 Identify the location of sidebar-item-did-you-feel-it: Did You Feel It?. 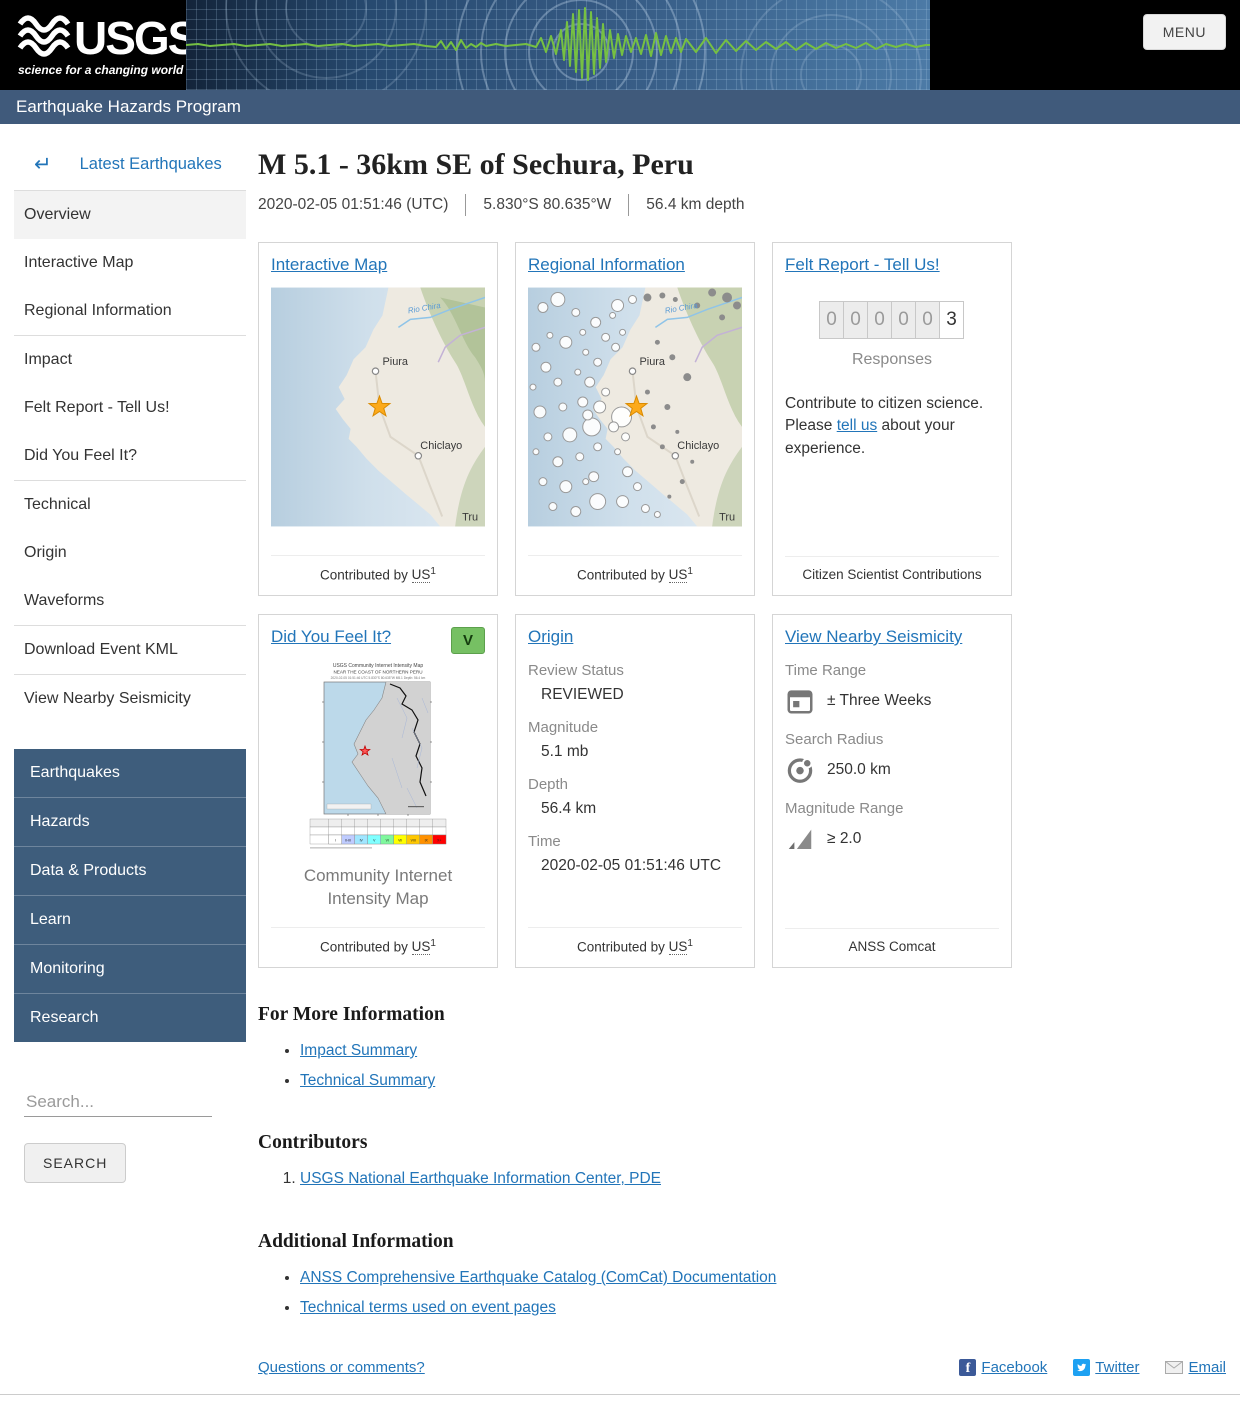
(130, 456).